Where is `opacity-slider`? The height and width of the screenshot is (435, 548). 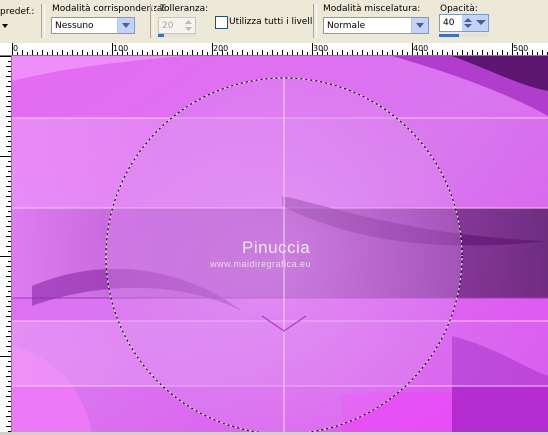
opacity-slider is located at coordinates (464, 35).